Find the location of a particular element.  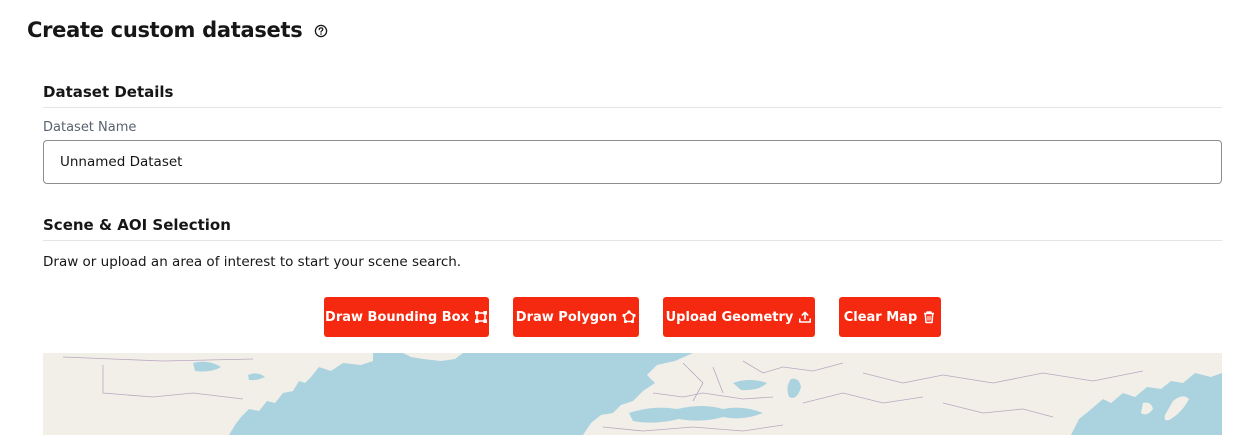

page-title: Create custom datasets is located at coordinates (165, 30).